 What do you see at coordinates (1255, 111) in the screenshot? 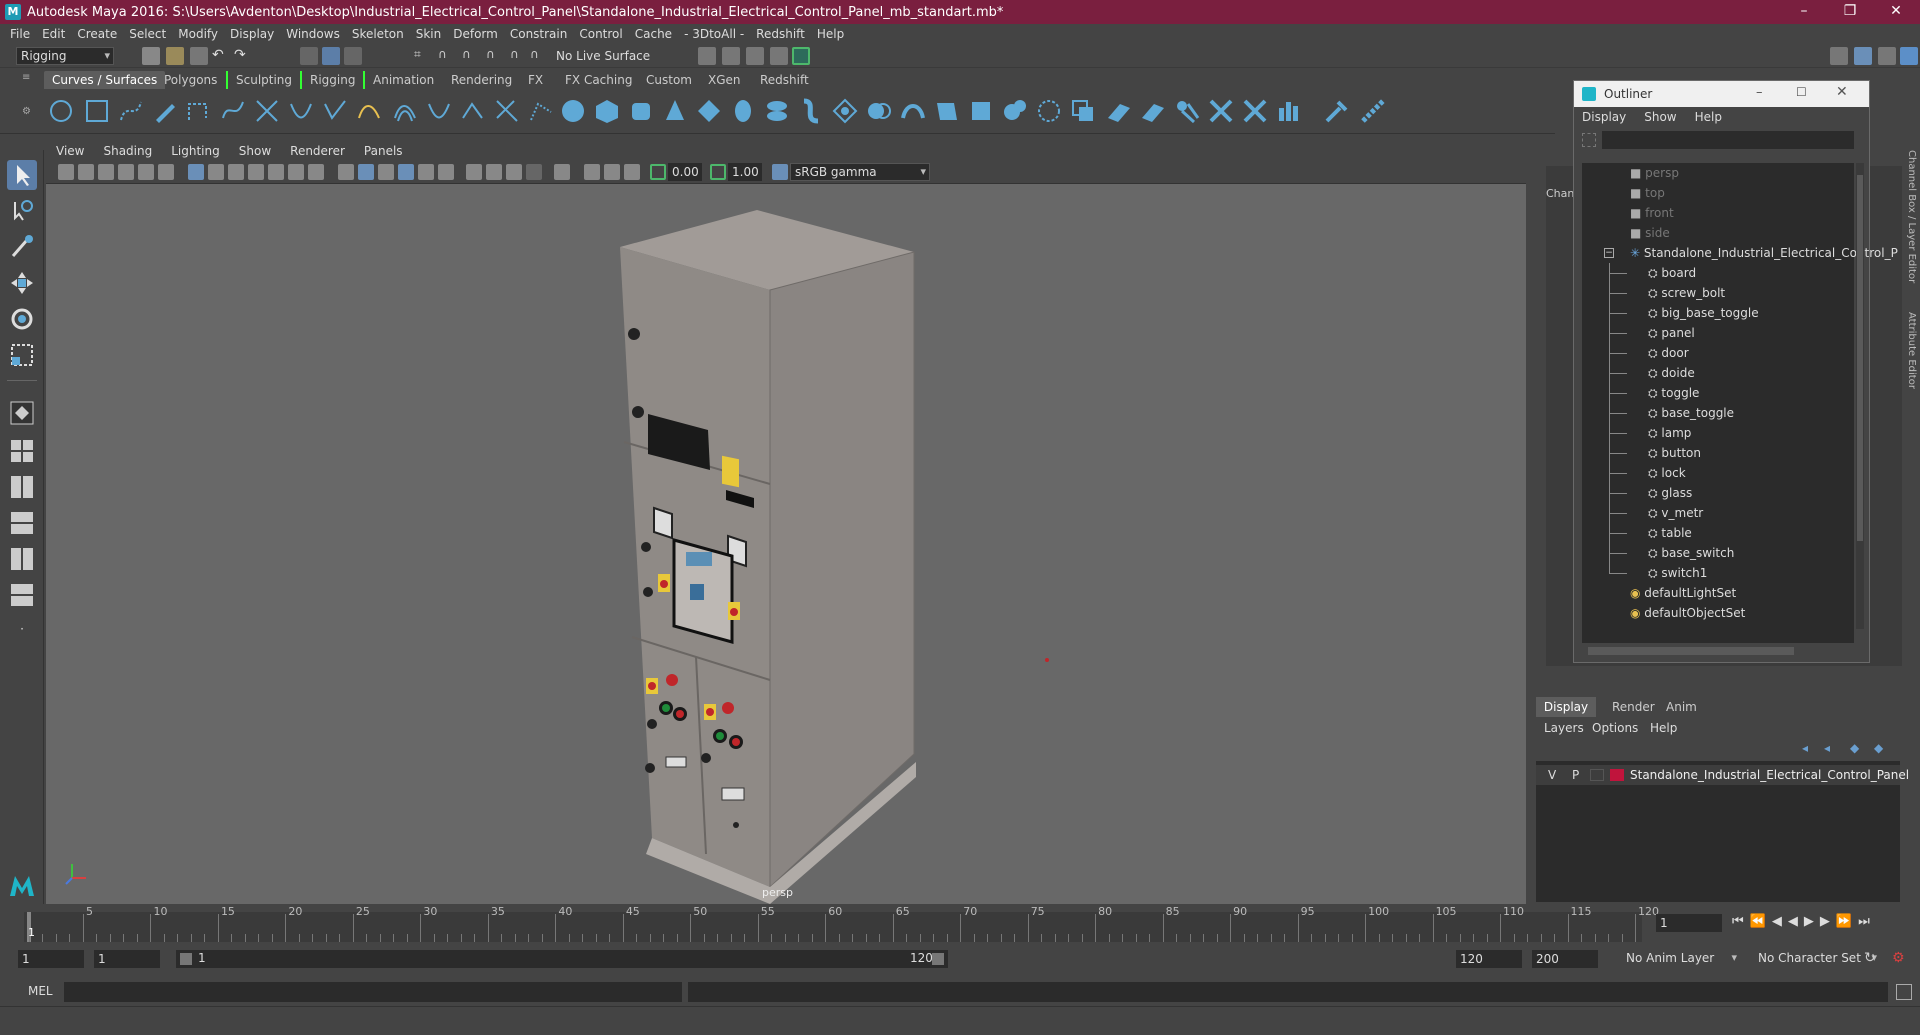
I see `detach-surfaces-icon` at bounding box center [1255, 111].